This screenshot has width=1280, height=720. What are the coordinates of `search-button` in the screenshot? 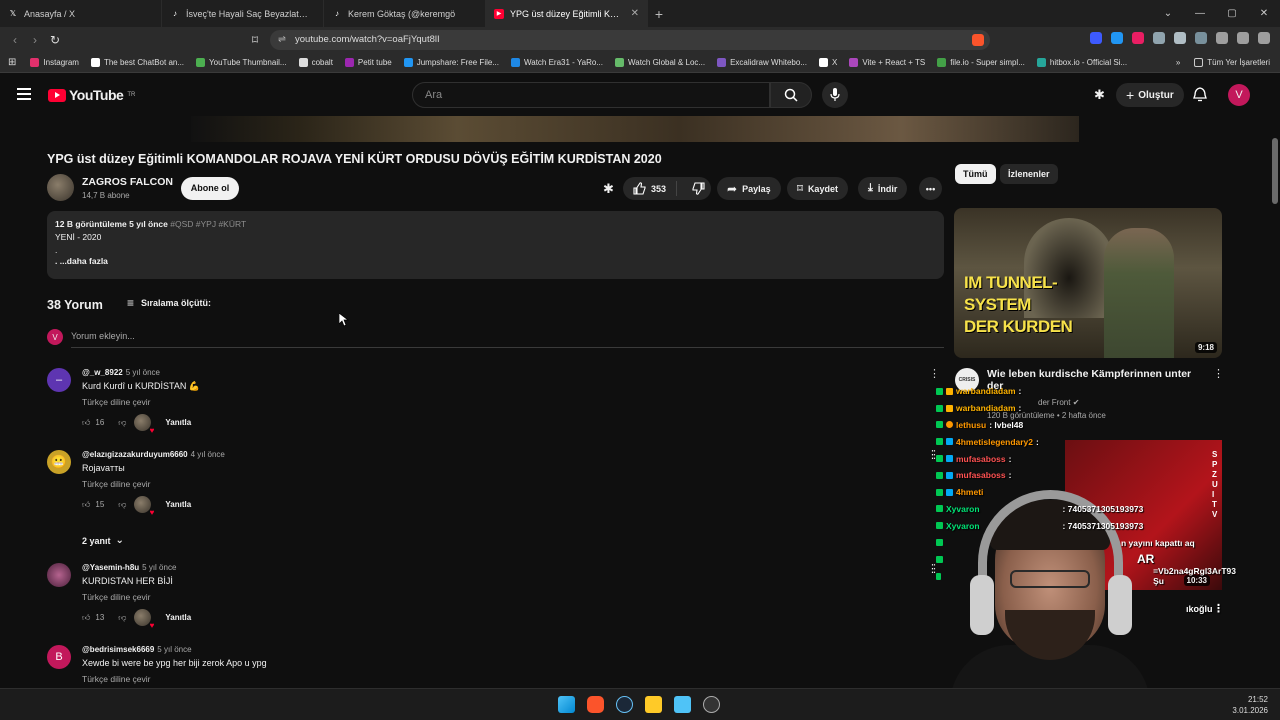 It's located at (791, 95).